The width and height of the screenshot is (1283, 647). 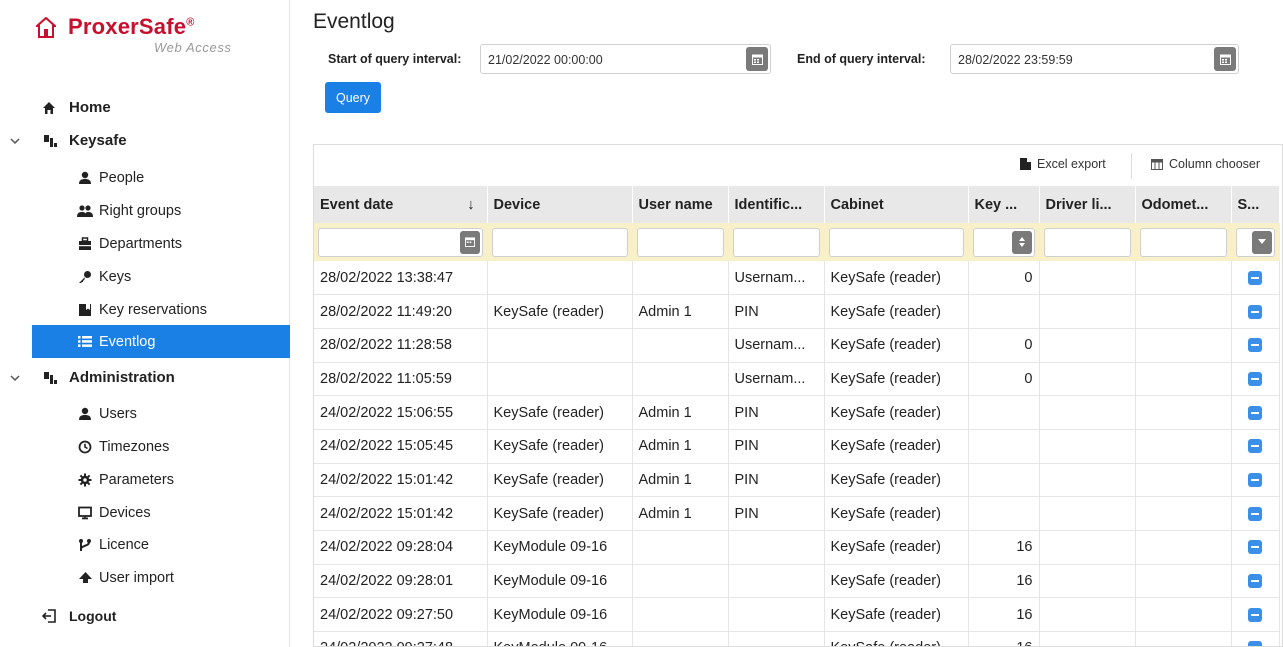 What do you see at coordinates (145, 615) in the screenshot?
I see `sidebar-item-logout: Logout` at bounding box center [145, 615].